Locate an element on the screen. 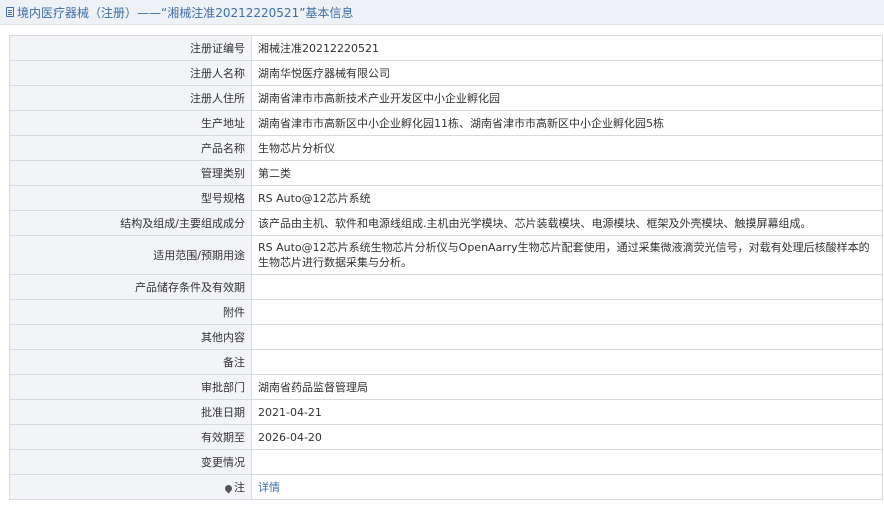 This screenshot has width=884, height=525. note-row: 注 详情 is located at coordinates (446, 487).